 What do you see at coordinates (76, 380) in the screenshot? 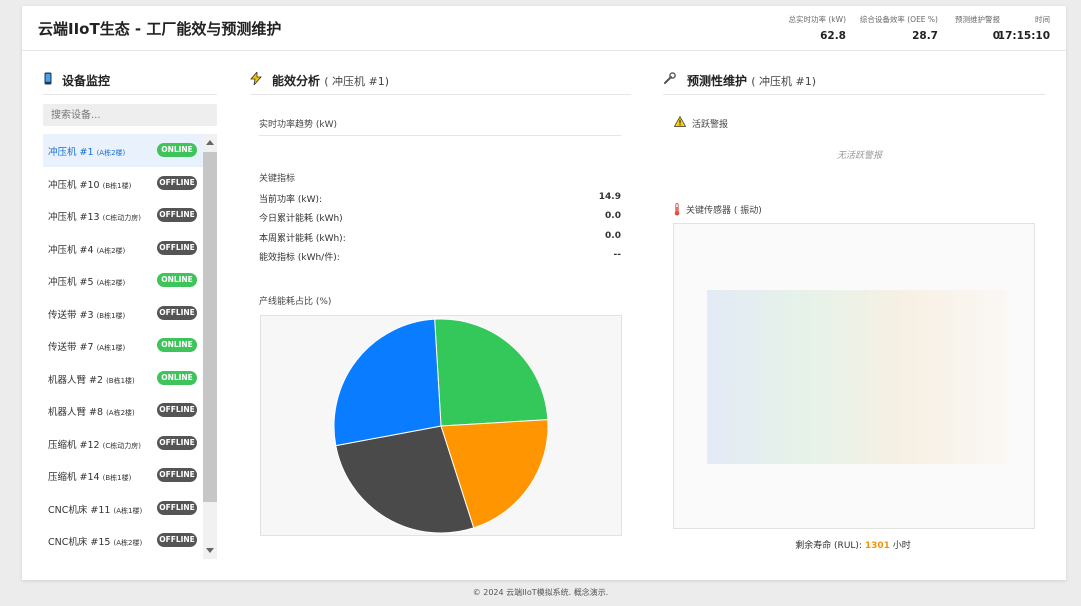
I see `device-name-text: 机器人臂 #2` at bounding box center [76, 380].